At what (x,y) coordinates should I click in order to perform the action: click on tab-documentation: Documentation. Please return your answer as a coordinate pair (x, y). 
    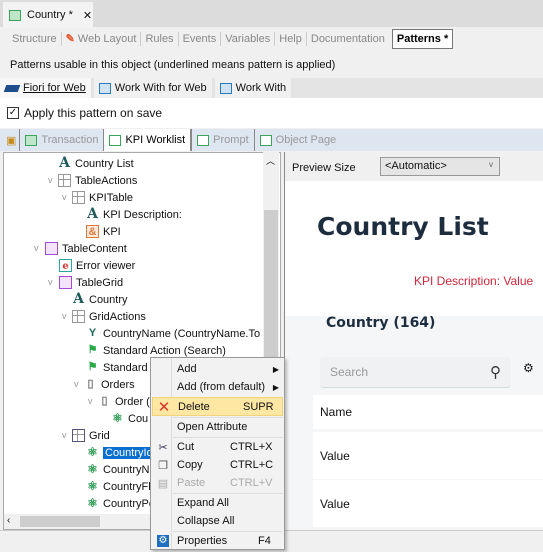
    Looking at the image, I should click on (348, 39).